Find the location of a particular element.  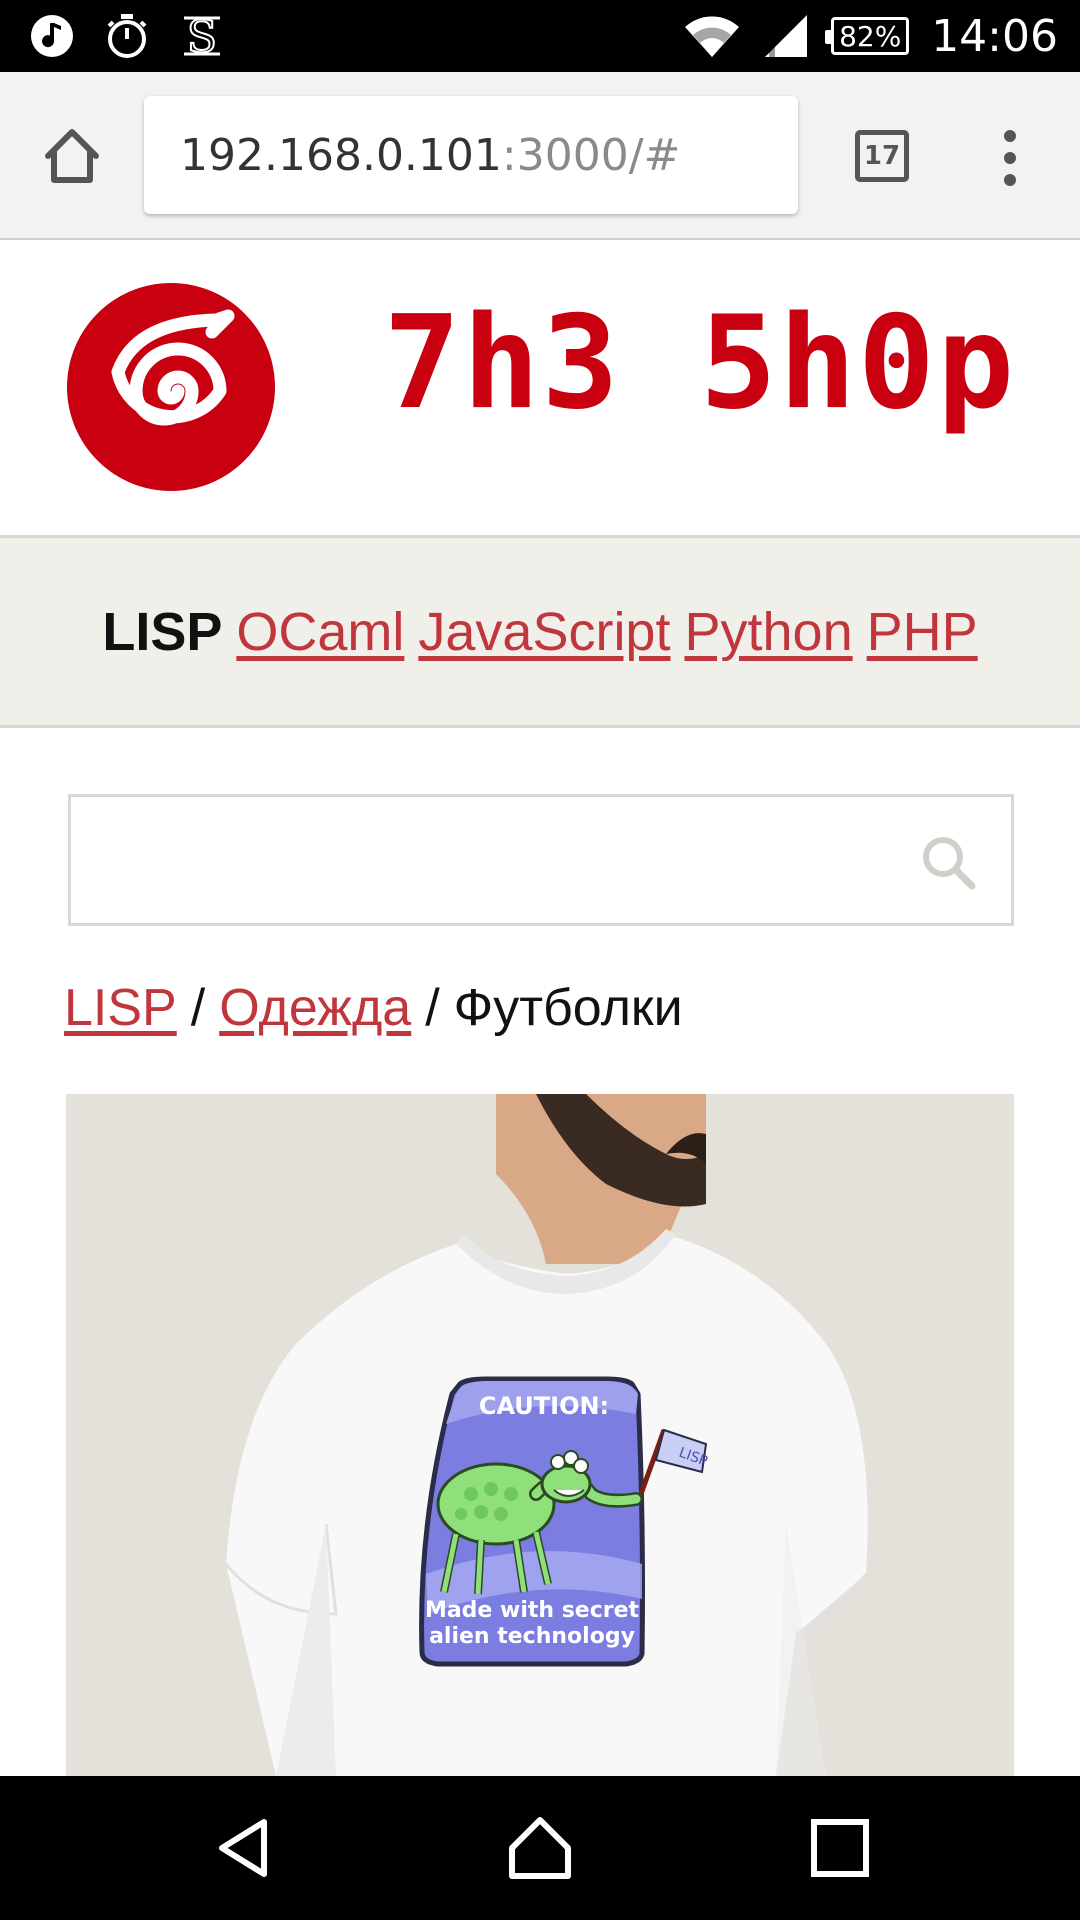

tab-switcher-button: 17 is located at coordinates (882, 156).